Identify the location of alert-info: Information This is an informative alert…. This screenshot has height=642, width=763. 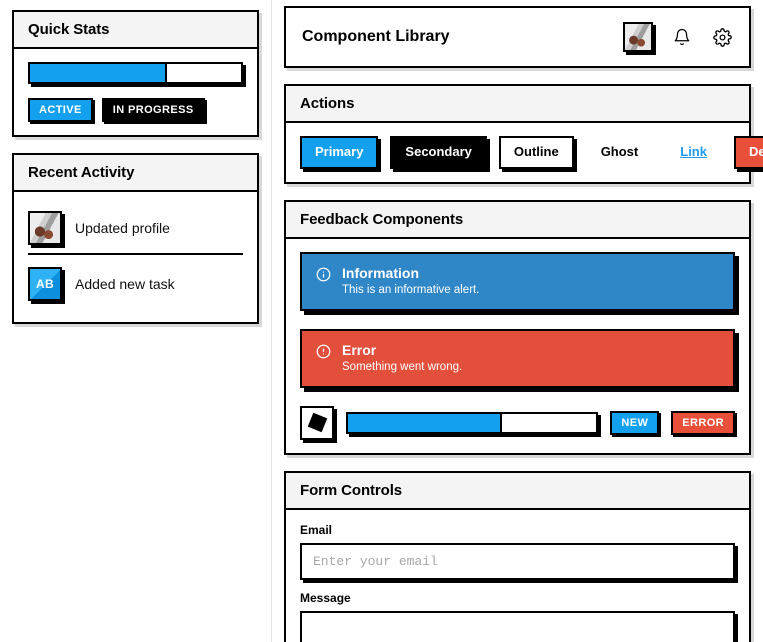
(517, 281).